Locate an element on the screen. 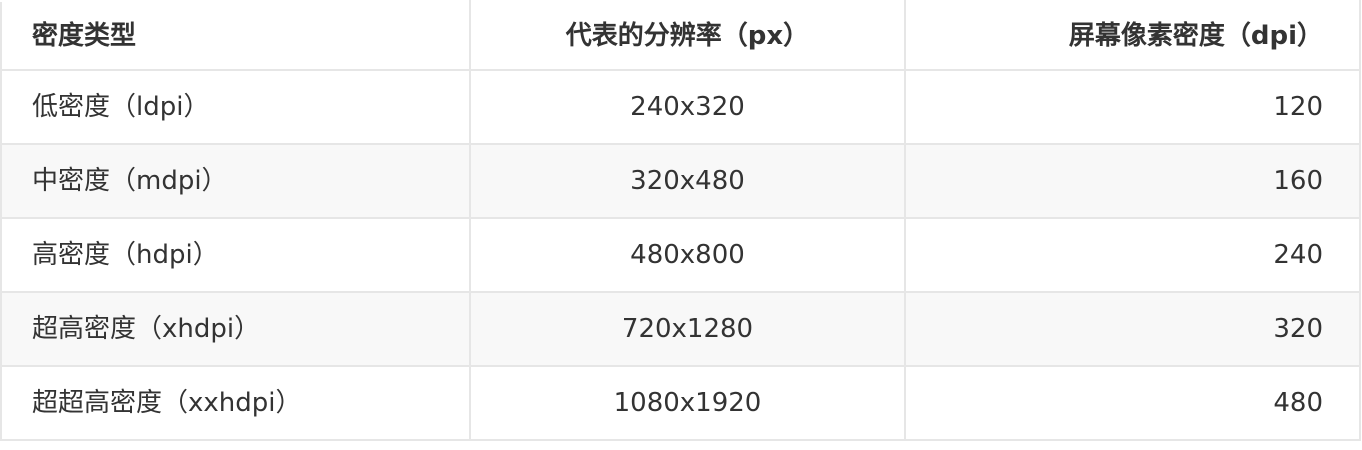 The height and width of the screenshot is (450, 1362). cell-dpi: 120 is located at coordinates (1132, 107).